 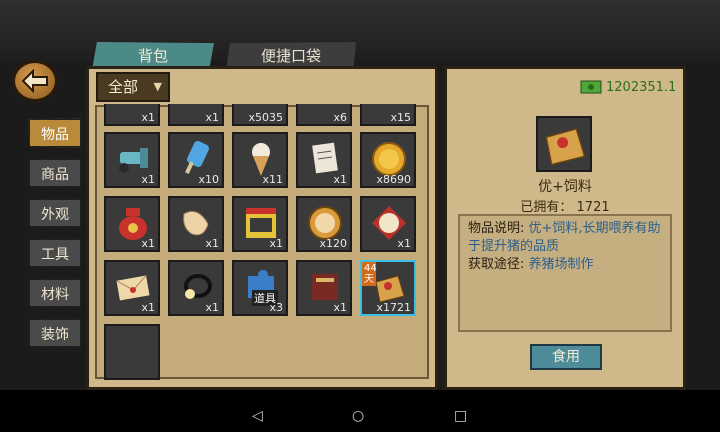 I want to click on use-button: 食用, so click(x=566, y=357).